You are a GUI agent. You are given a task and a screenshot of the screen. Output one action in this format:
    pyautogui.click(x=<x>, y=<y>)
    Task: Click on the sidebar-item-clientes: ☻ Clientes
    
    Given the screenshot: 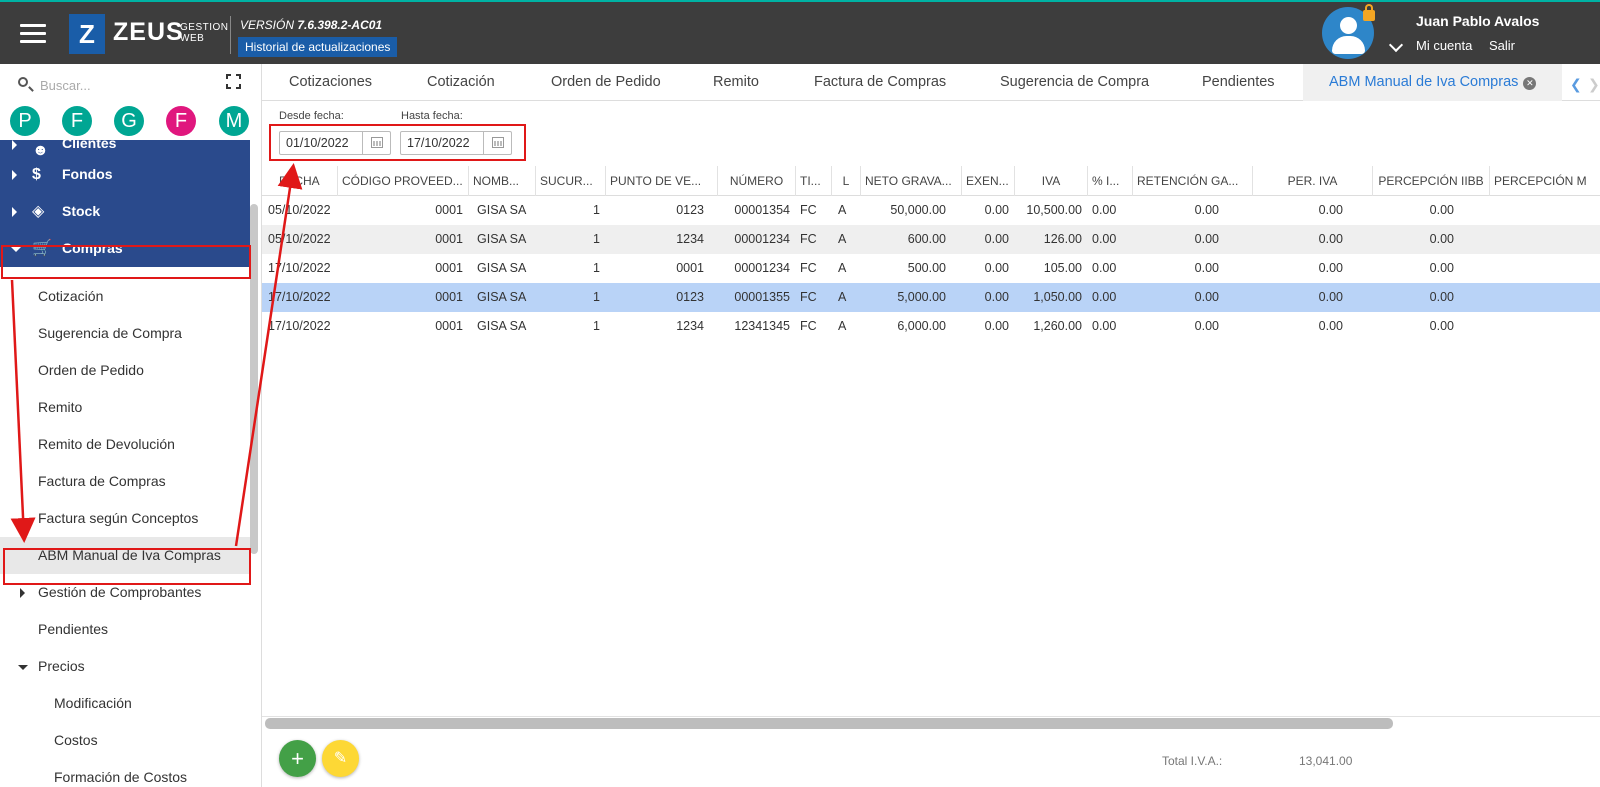 What is the action you would take?
    pyautogui.click(x=125, y=148)
    